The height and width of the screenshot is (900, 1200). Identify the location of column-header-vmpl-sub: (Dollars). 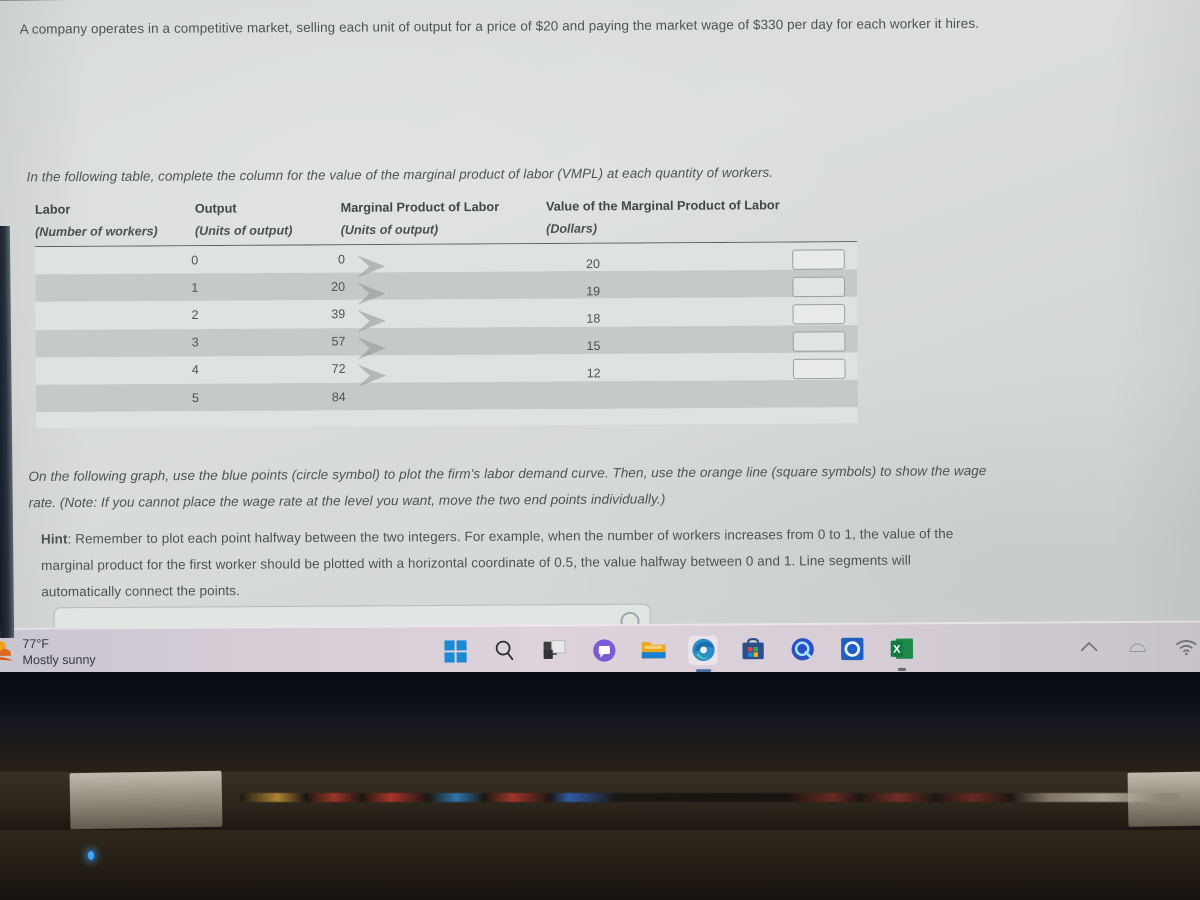
(572, 228).